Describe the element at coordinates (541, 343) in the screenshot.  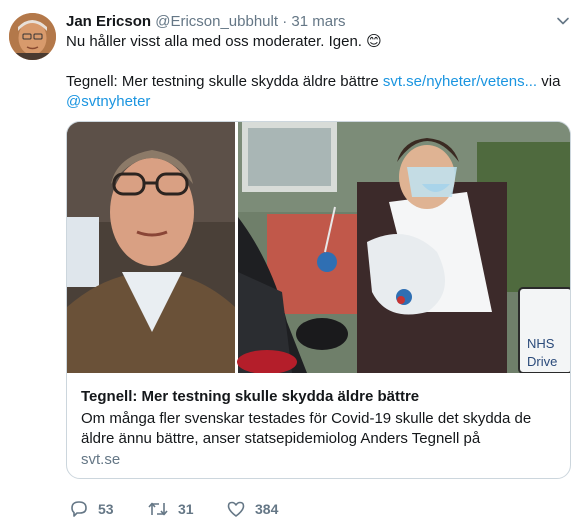
I see `nhs-sign-text: NHS` at that location.